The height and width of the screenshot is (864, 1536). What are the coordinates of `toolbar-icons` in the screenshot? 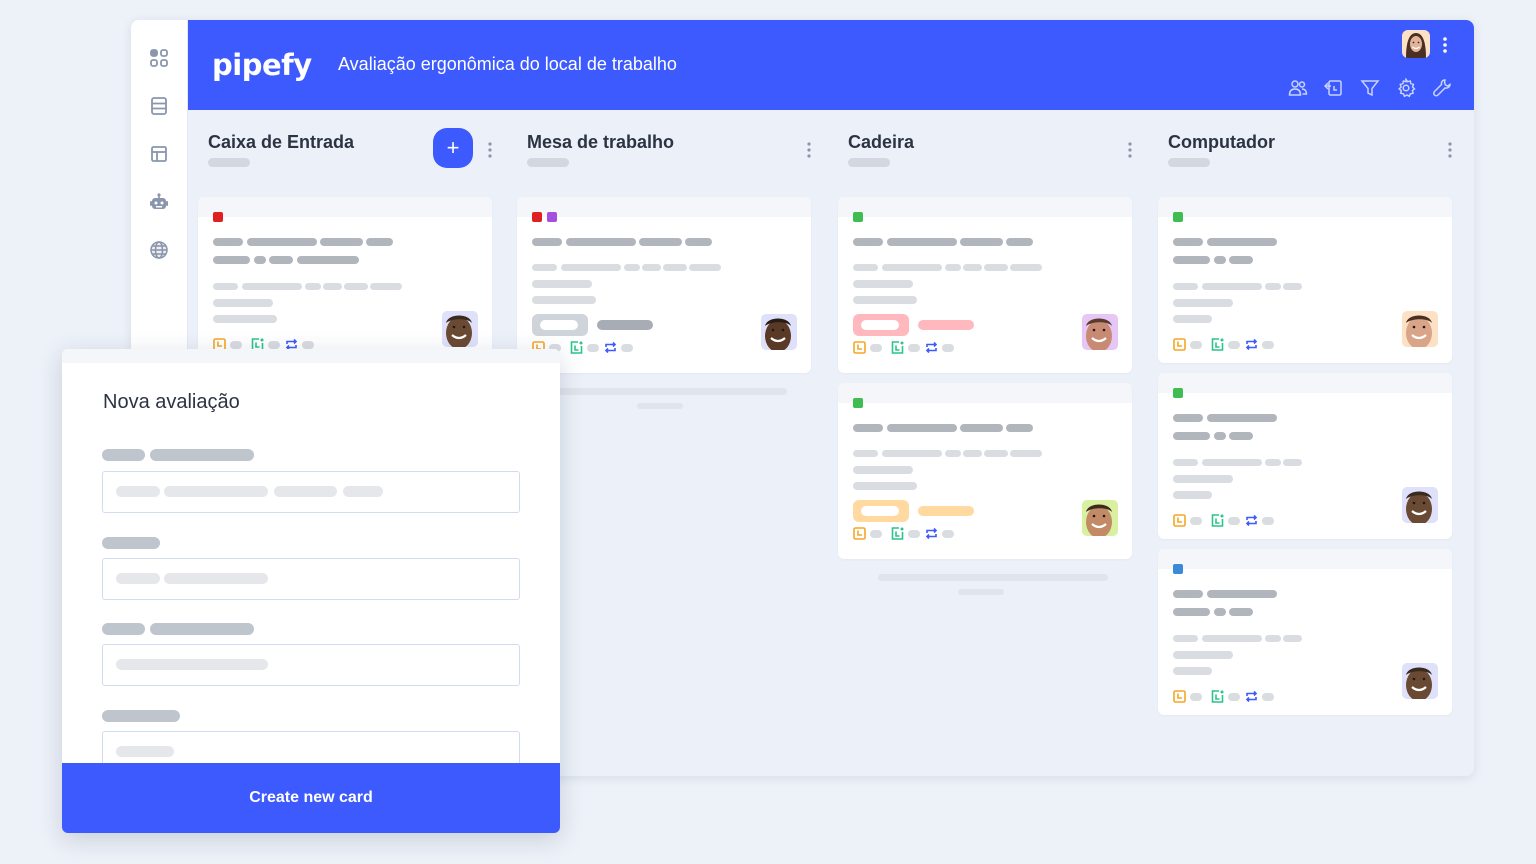 It's located at (1370, 88).